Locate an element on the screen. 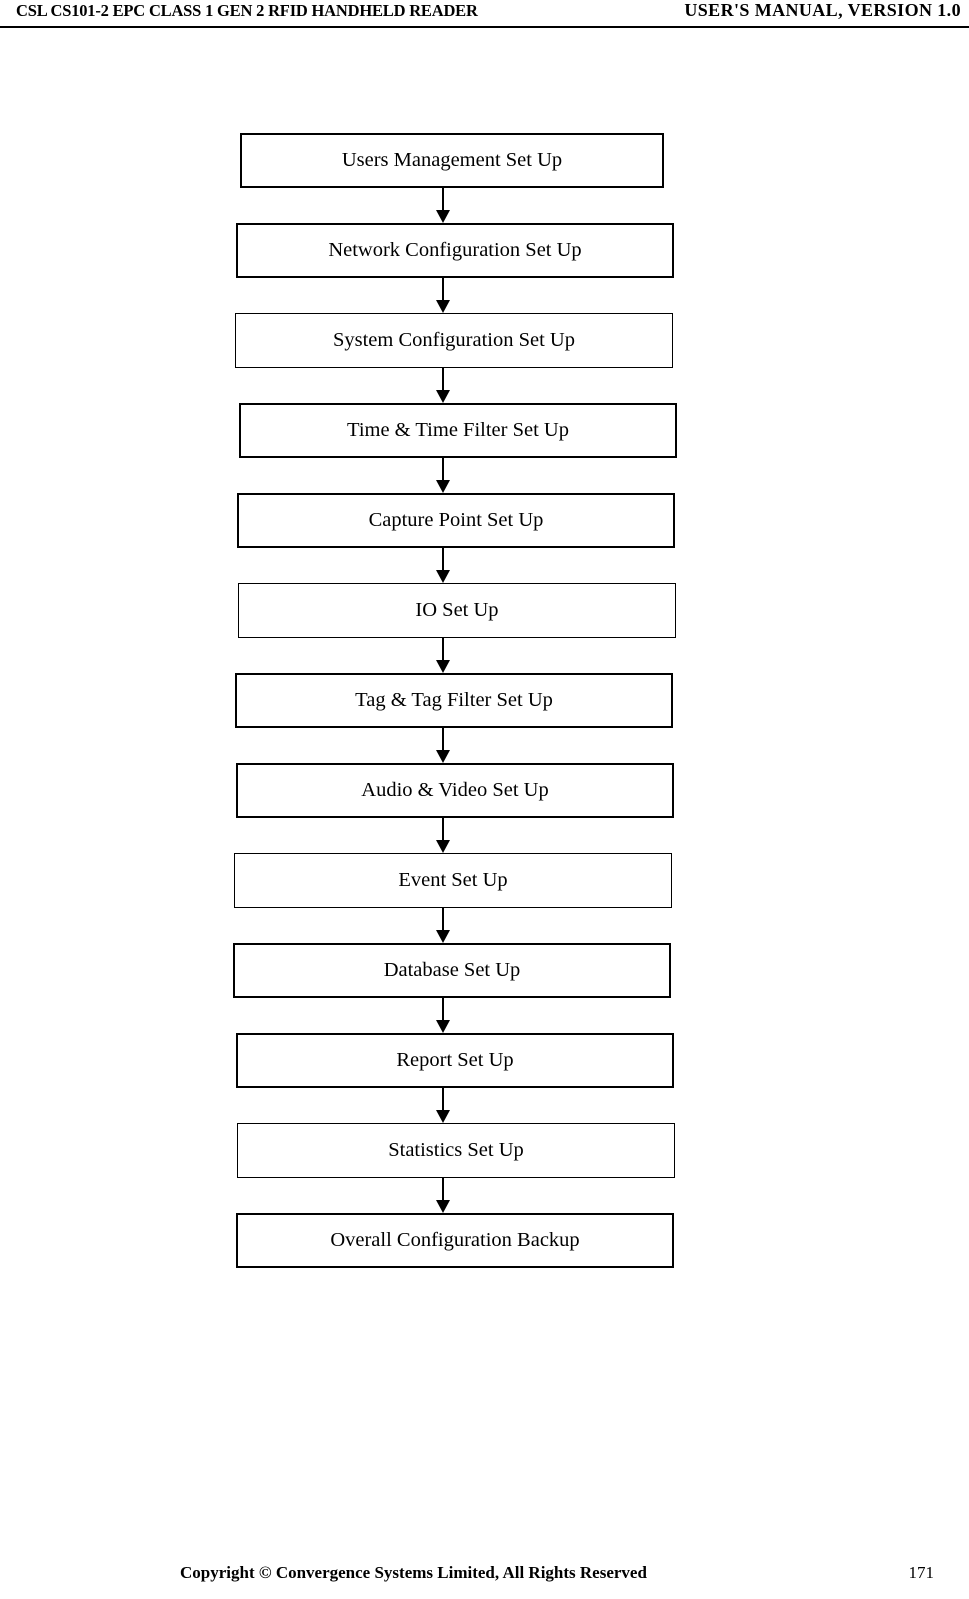  flow-node-label: Capture Point Set Up is located at coordinates (456, 520).